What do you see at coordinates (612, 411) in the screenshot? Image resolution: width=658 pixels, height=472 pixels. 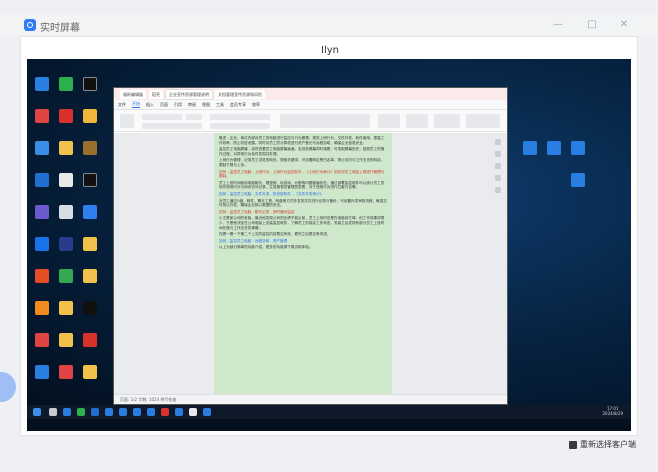 I see `taskbar-clock: 17:01 2024/8/29` at bounding box center [612, 411].